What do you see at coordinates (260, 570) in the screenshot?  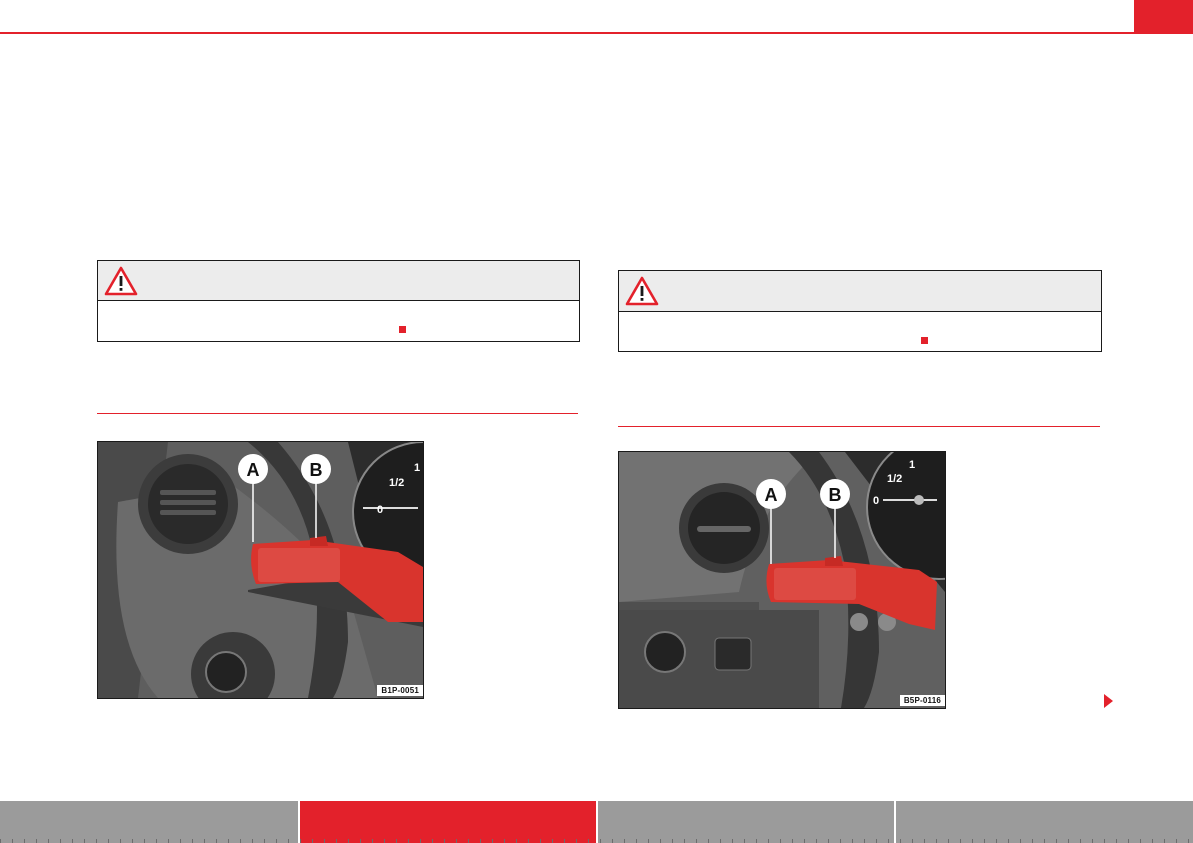 I see `figure-cruise-control-lever-1: 1/2 1 0 A B B1P-0051` at bounding box center [260, 570].